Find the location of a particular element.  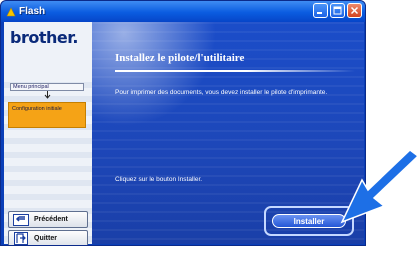

maximize-icon is located at coordinates (337, 10).